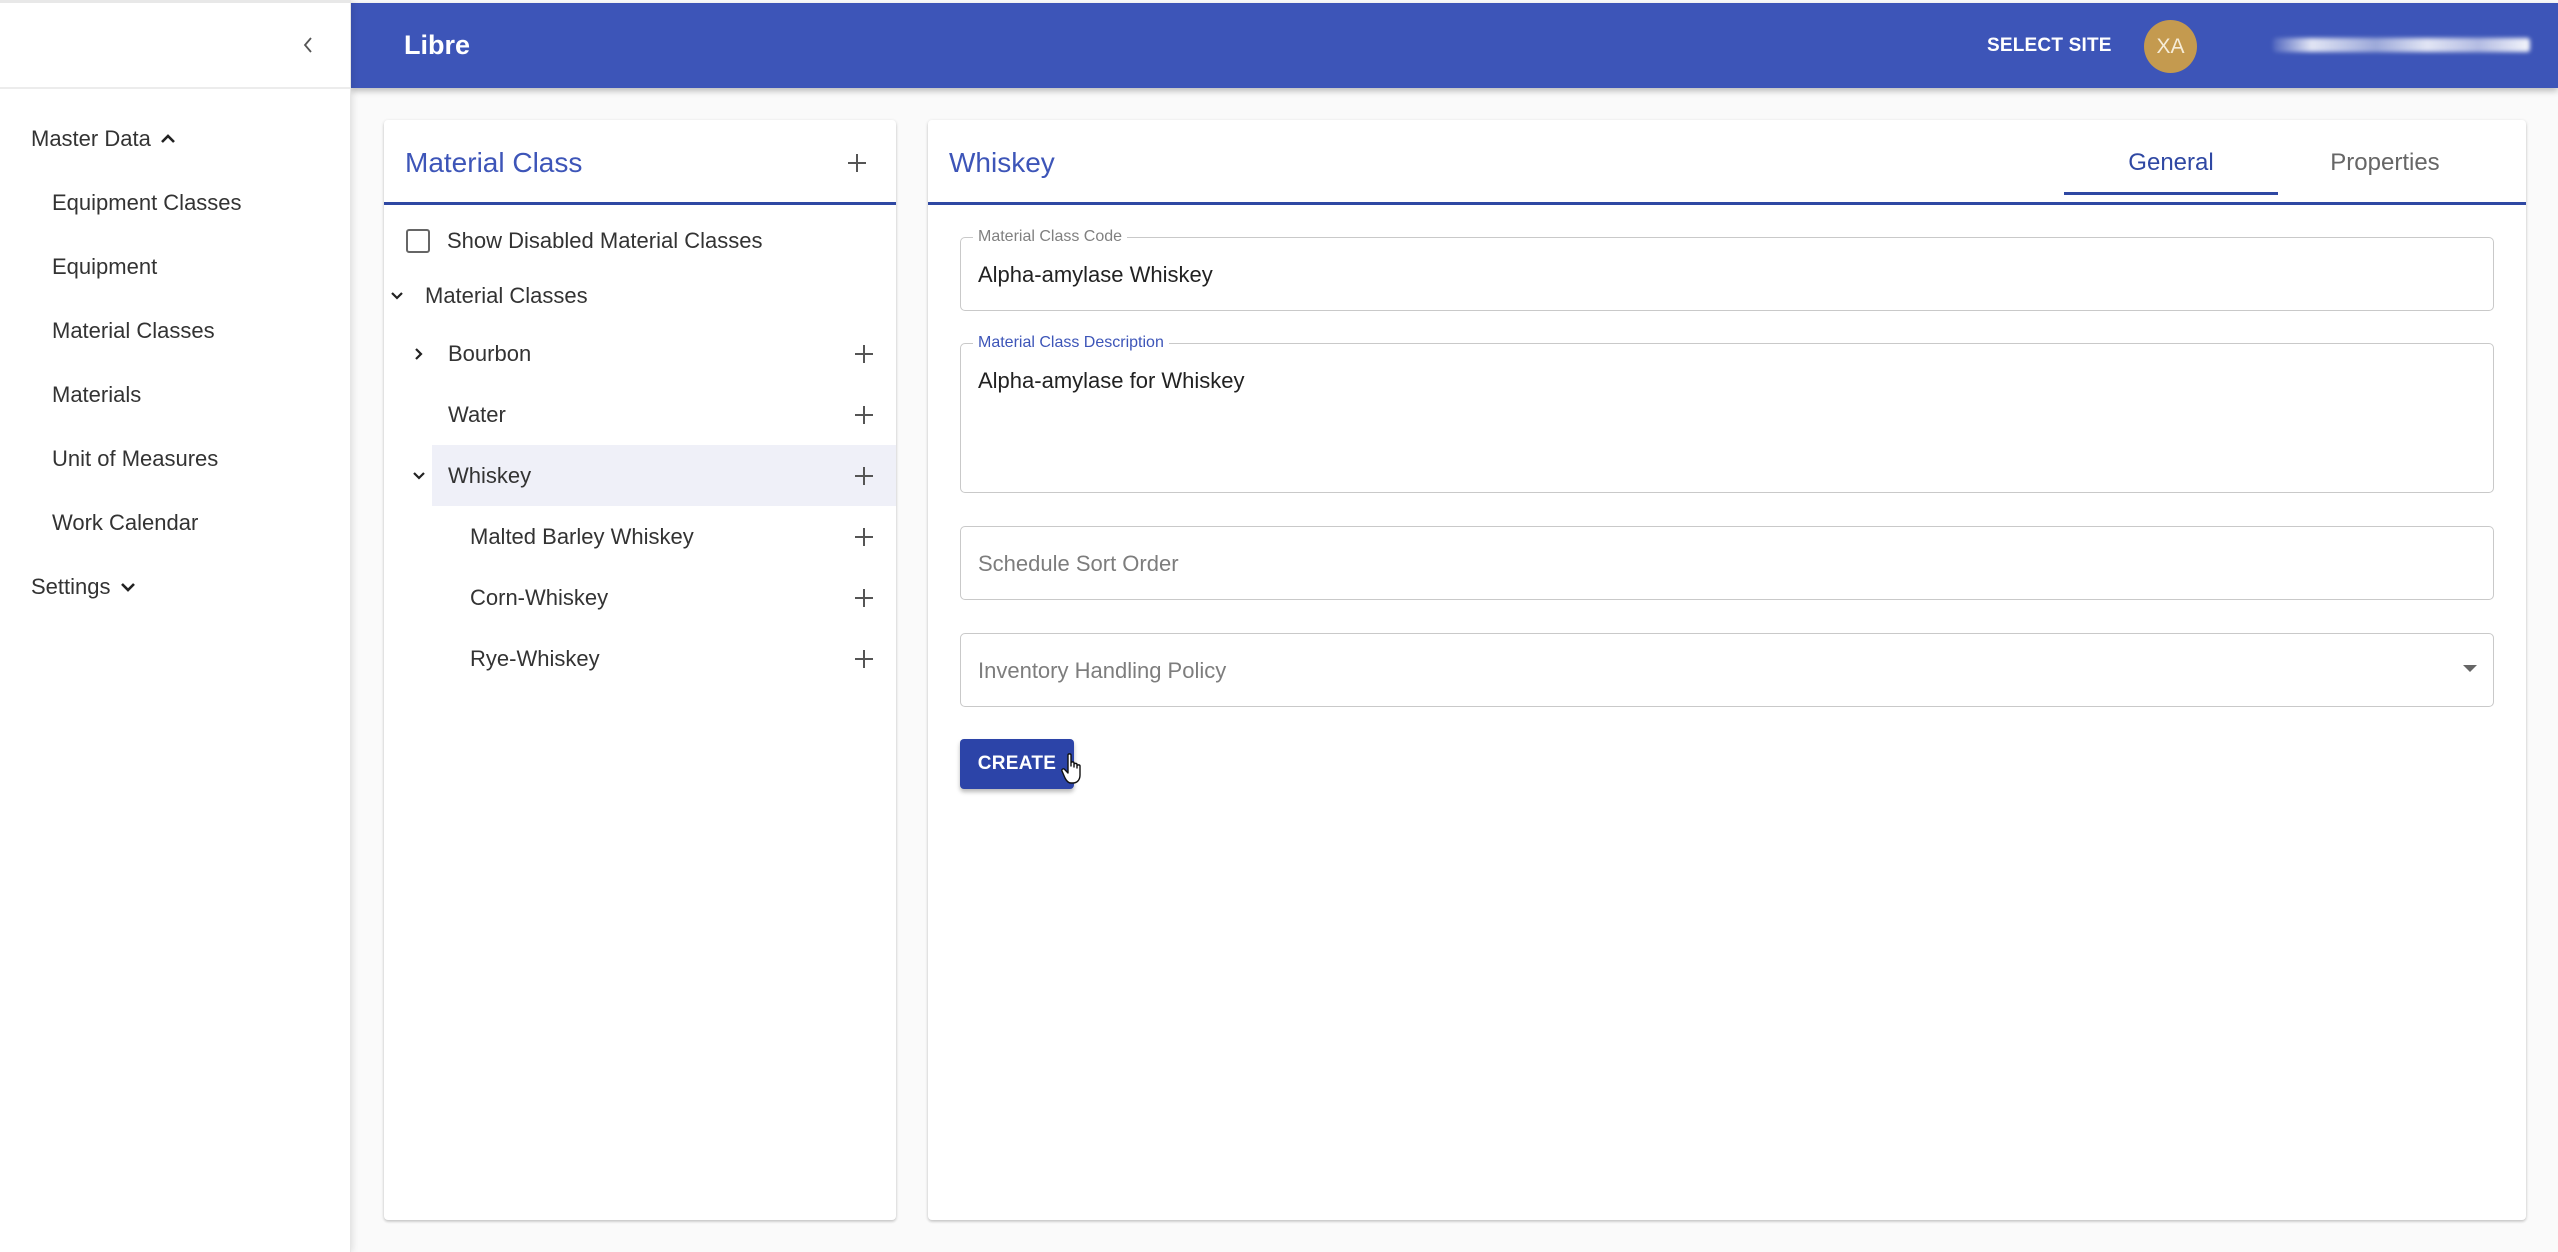  I want to click on sidebar-item-equipment-classes: Equipment Classes, so click(175, 203).